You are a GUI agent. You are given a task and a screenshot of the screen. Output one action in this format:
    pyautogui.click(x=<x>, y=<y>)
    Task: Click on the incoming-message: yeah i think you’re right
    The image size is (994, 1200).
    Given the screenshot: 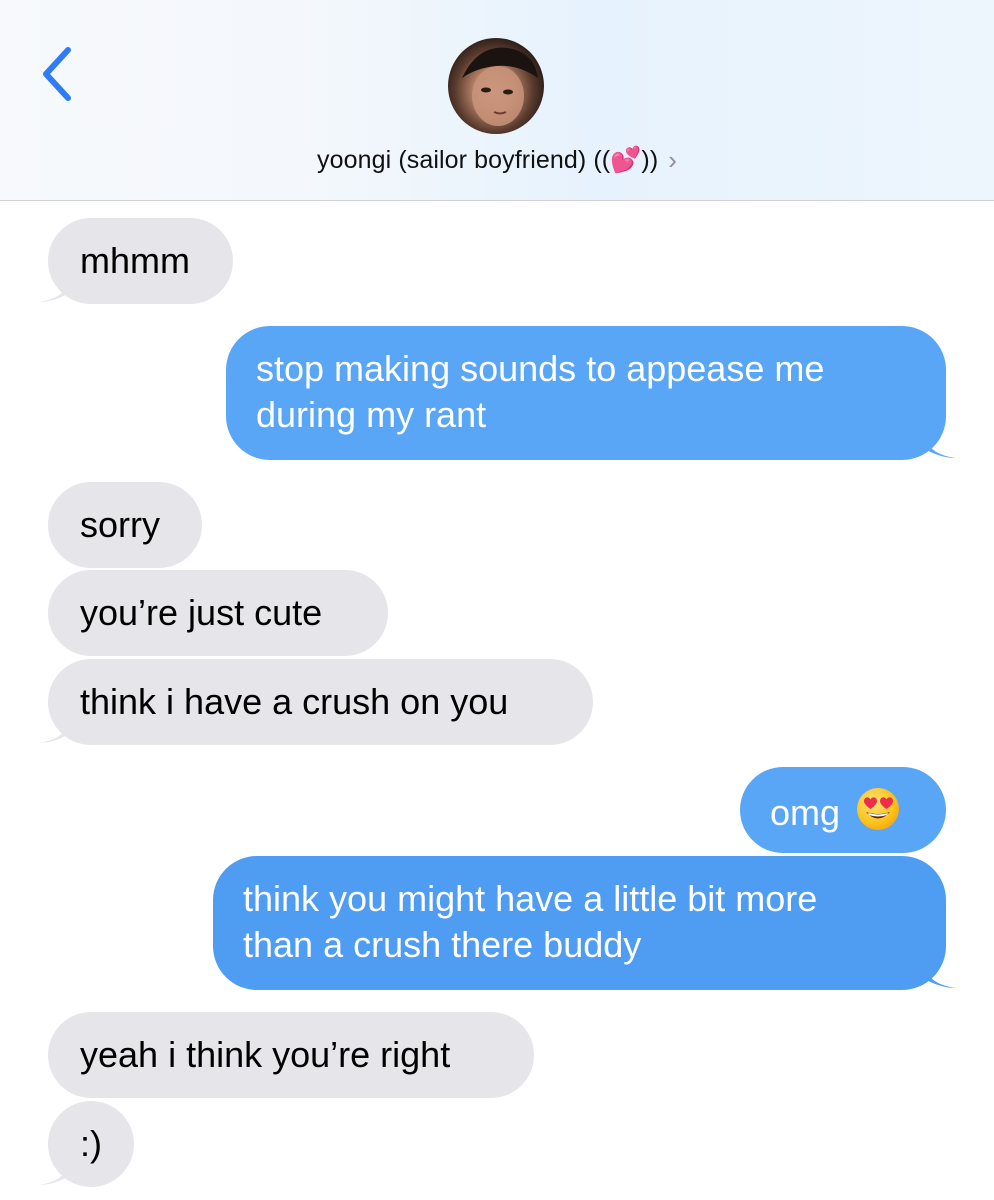 What is the action you would take?
    pyautogui.click(x=291, y=1055)
    